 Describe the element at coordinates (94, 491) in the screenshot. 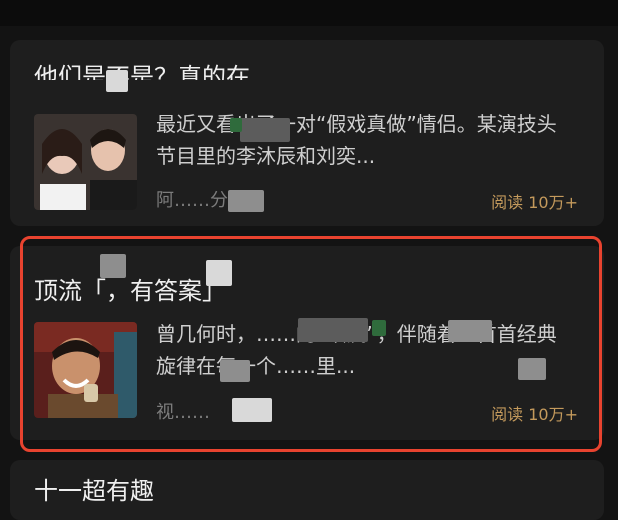

I see `article-title: 十一超有趣` at that location.